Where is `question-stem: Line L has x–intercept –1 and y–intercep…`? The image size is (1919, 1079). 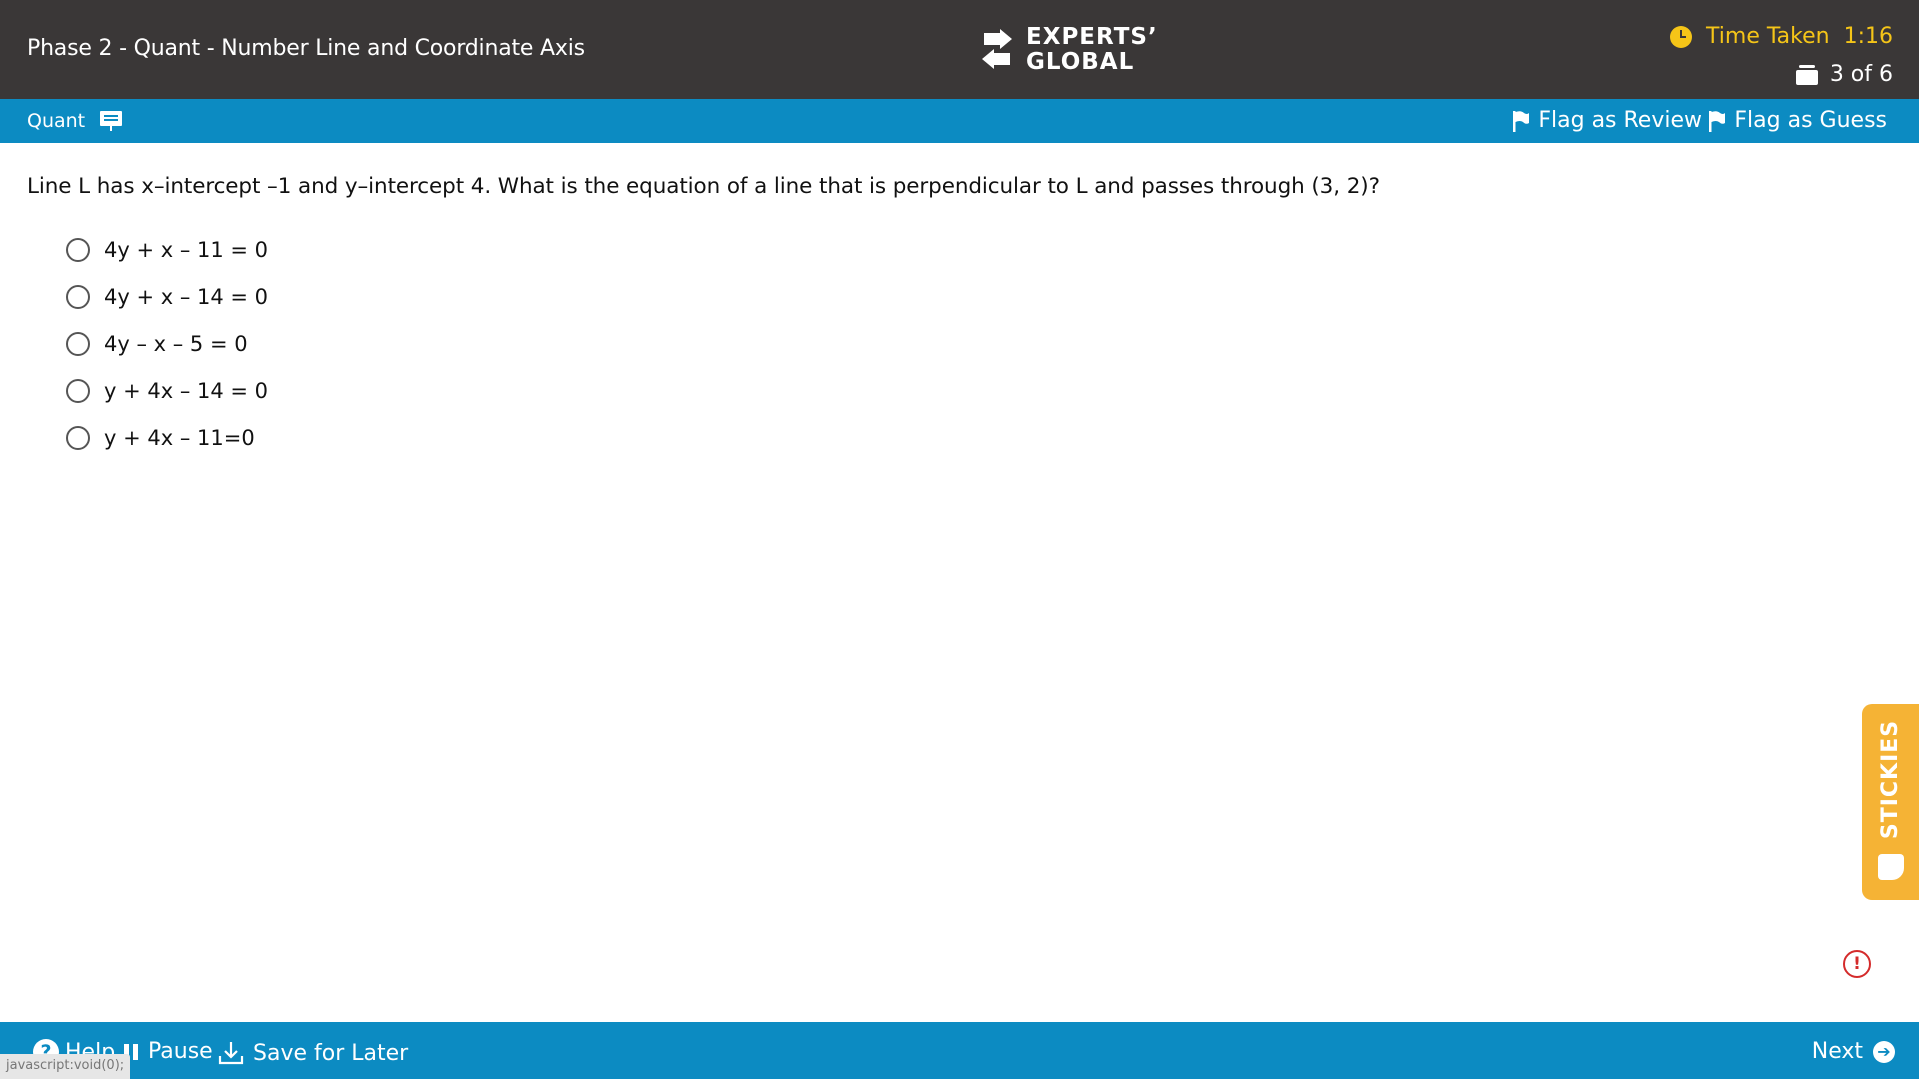 question-stem: Line L has x–intercept –1 and y–intercep… is located at coordinates (703, 186).